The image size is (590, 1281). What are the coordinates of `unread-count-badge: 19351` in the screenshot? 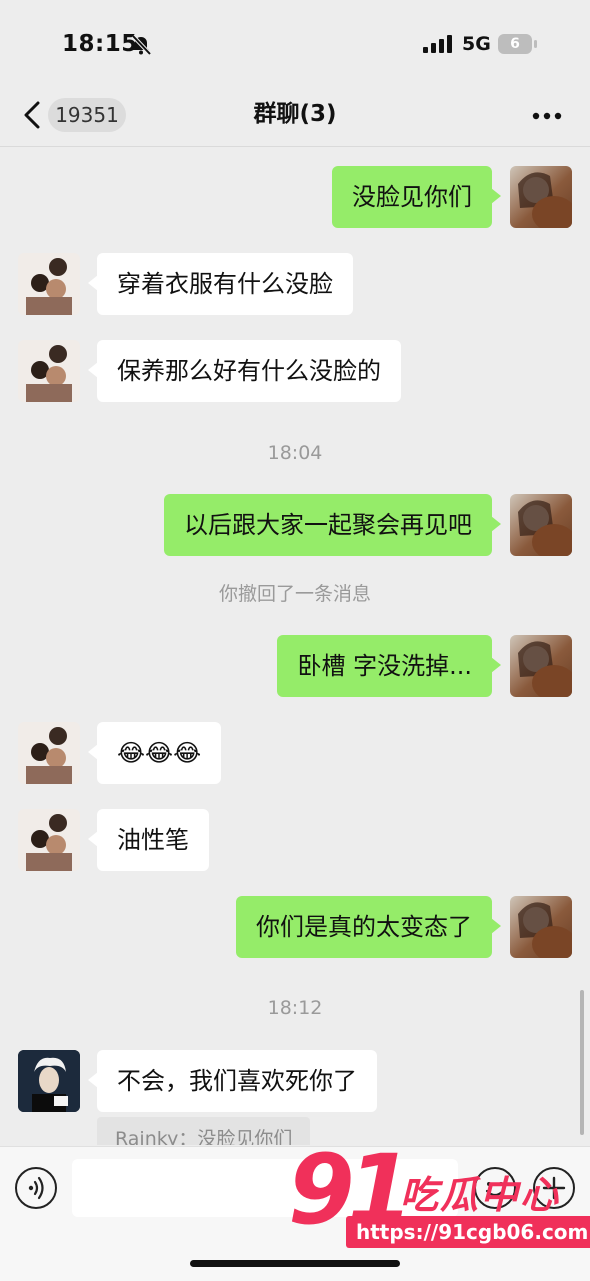 It's located at (87, 115).